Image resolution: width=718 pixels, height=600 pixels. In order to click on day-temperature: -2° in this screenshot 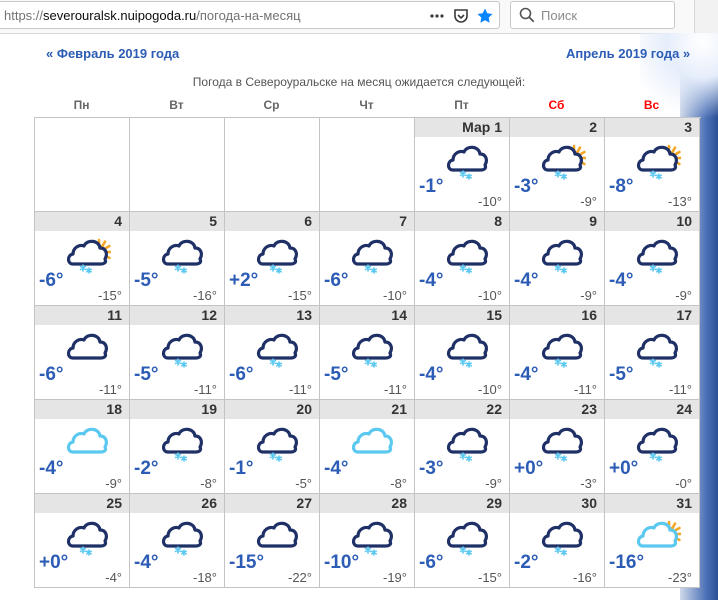, I will do `click(526, 562)`.